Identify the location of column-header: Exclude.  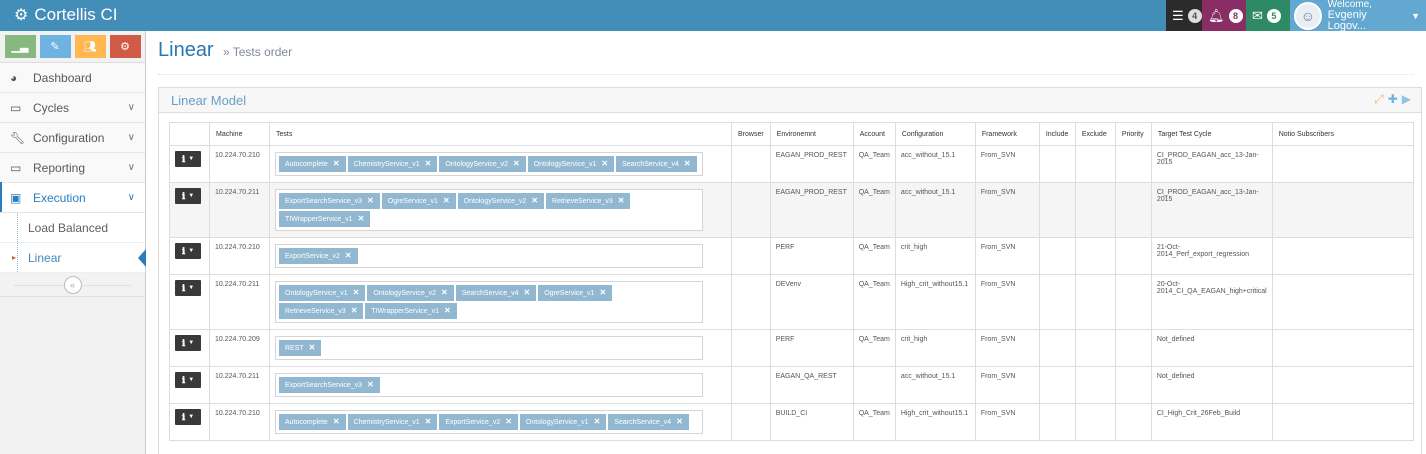
(1095, 134).